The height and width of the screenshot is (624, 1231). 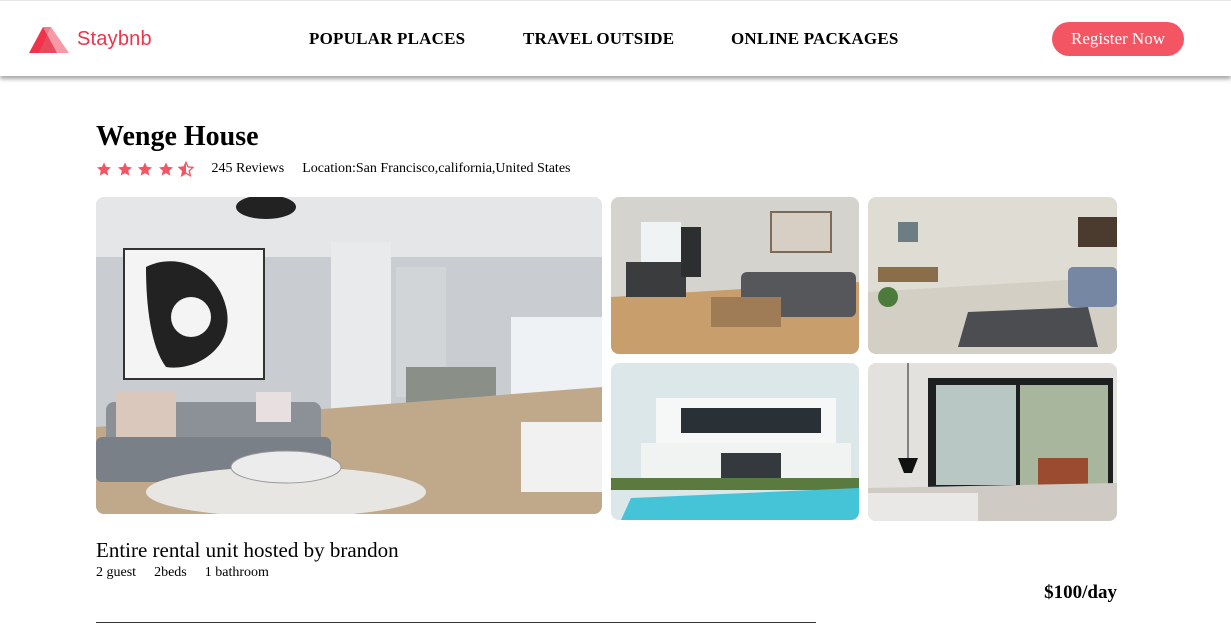 What do you see at coordinates (186, 169) in the screenshot?
I see `star-half-icon` at bounding box center [186, 169].